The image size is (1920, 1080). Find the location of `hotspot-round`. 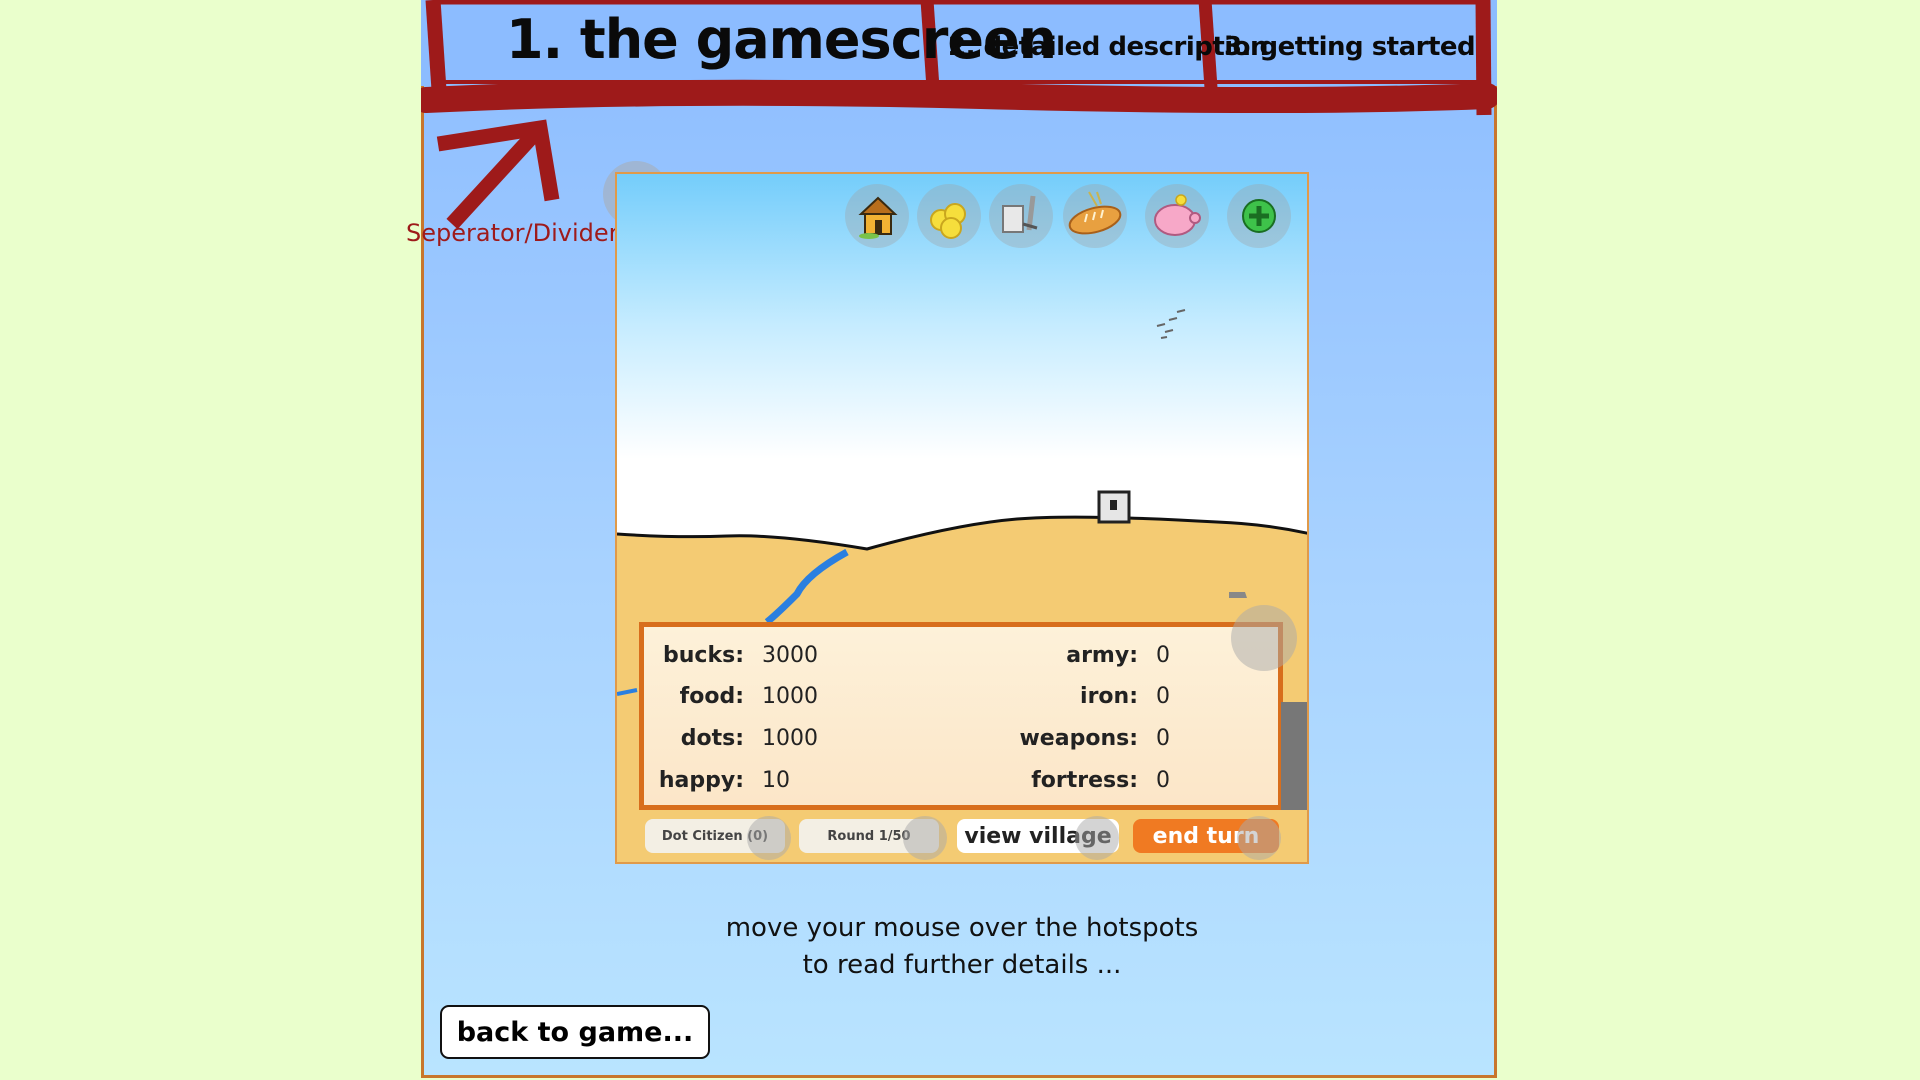

hotspot-round is located at coordinates (925, 838).